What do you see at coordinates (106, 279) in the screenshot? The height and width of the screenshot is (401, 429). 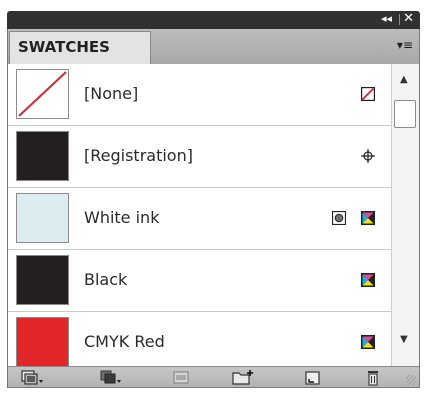 I see `swatch-name: Black` at bounding box center [106, 279].